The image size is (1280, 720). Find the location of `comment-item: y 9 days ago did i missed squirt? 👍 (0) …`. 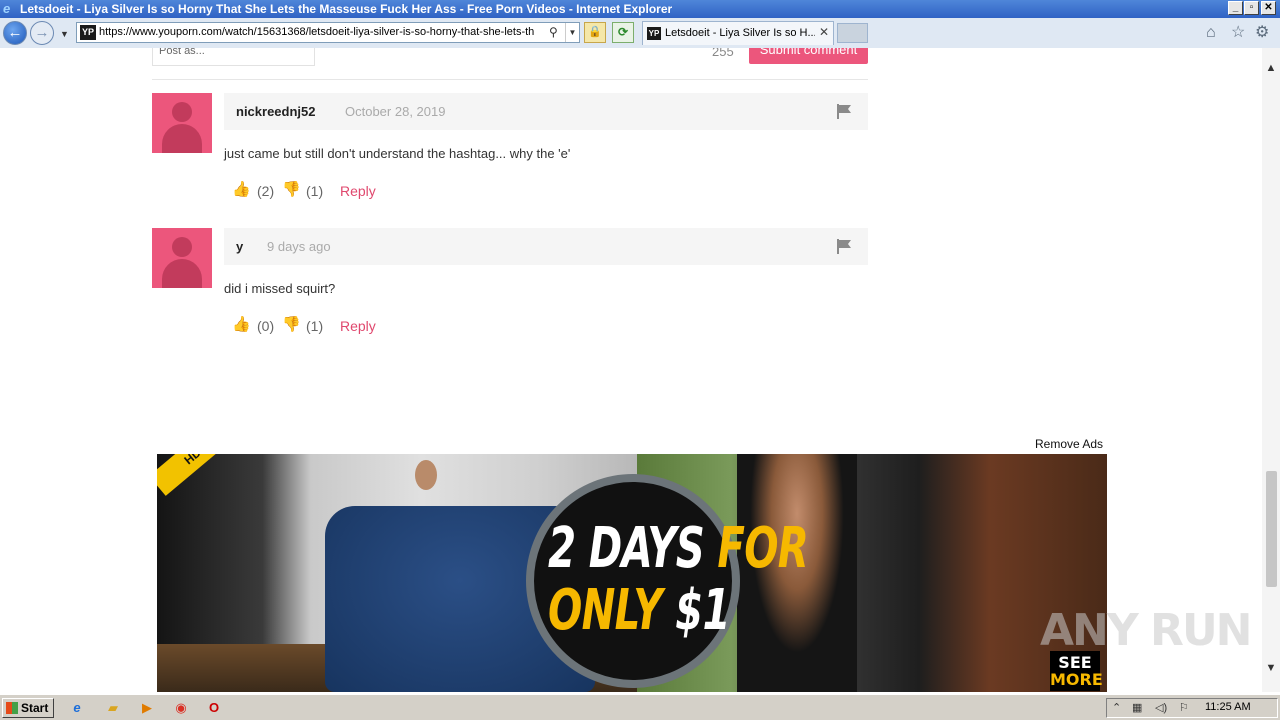

comment-item: y 9 days ago did i missed squirt? 👍 (0) … is located at coordinates (510, 288).